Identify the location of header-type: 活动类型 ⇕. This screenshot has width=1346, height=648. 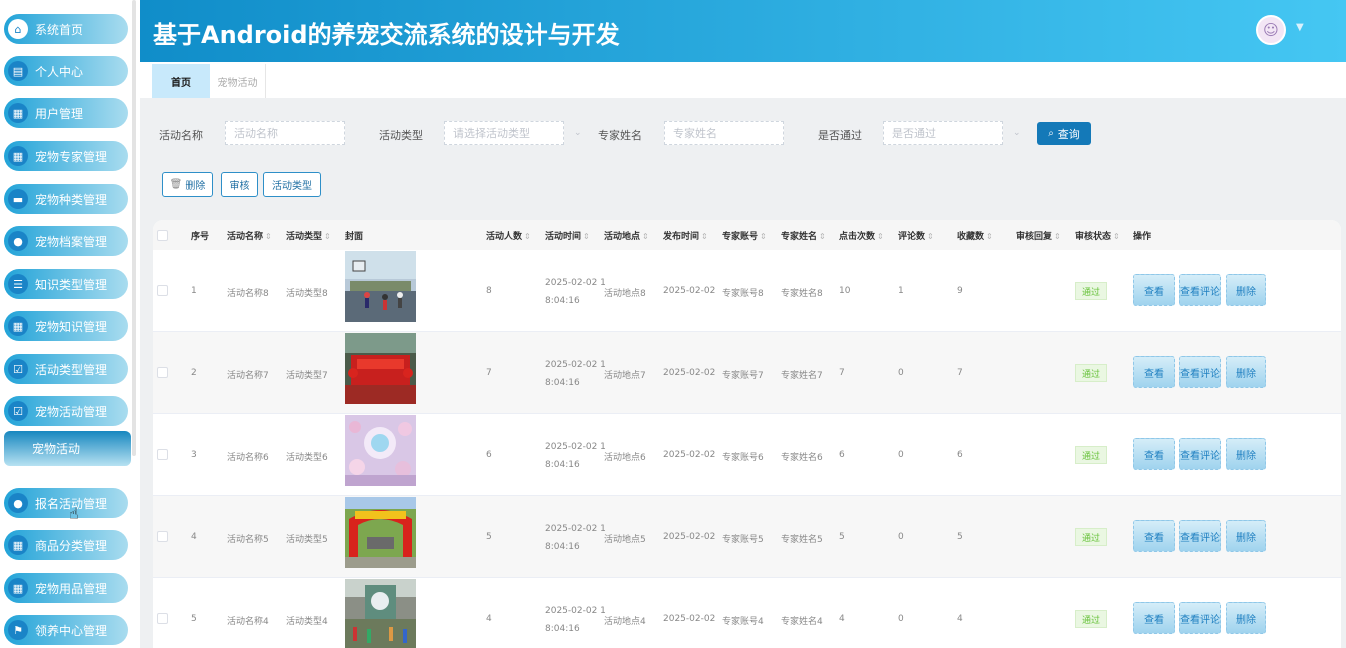
(308, 235).